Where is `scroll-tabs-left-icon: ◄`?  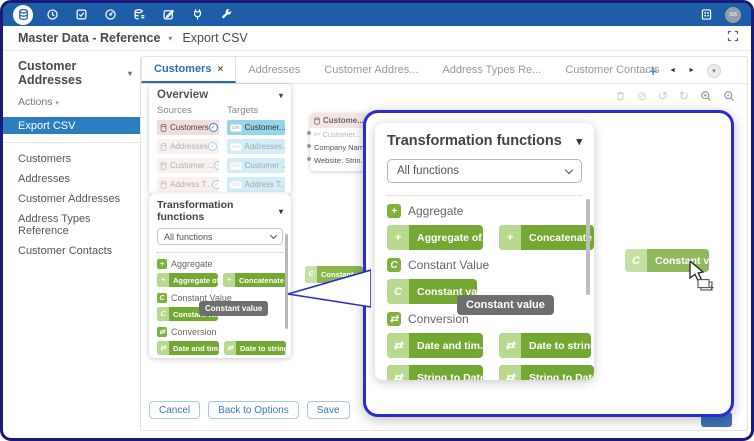
scroll-tabs-left-icon: ◄ is located at coordinates (672, 70).